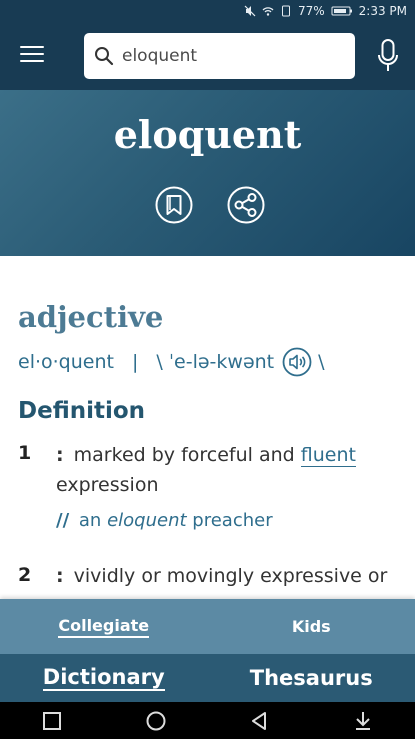 The width and height of the screenshot is (415, 739). Describe the element at coordinates (215, 362) in the screenshot. I see `pronunciation: \ ˈe-lə-kwənt` at that location.